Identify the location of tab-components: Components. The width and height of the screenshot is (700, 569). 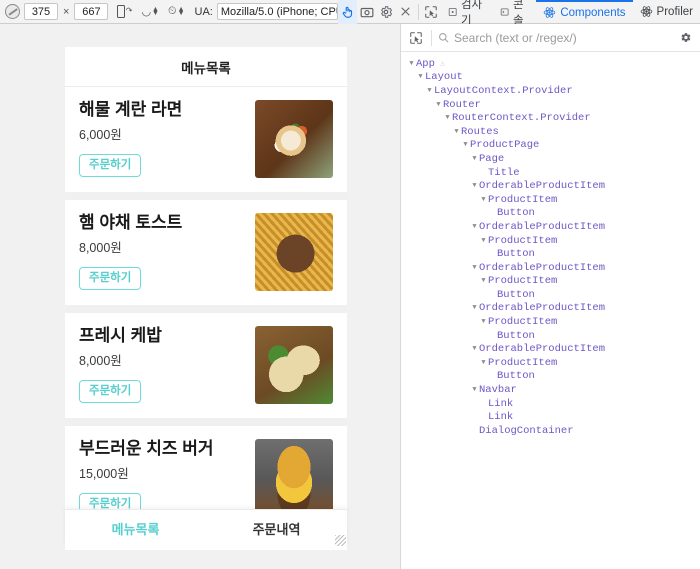
(584, 12).